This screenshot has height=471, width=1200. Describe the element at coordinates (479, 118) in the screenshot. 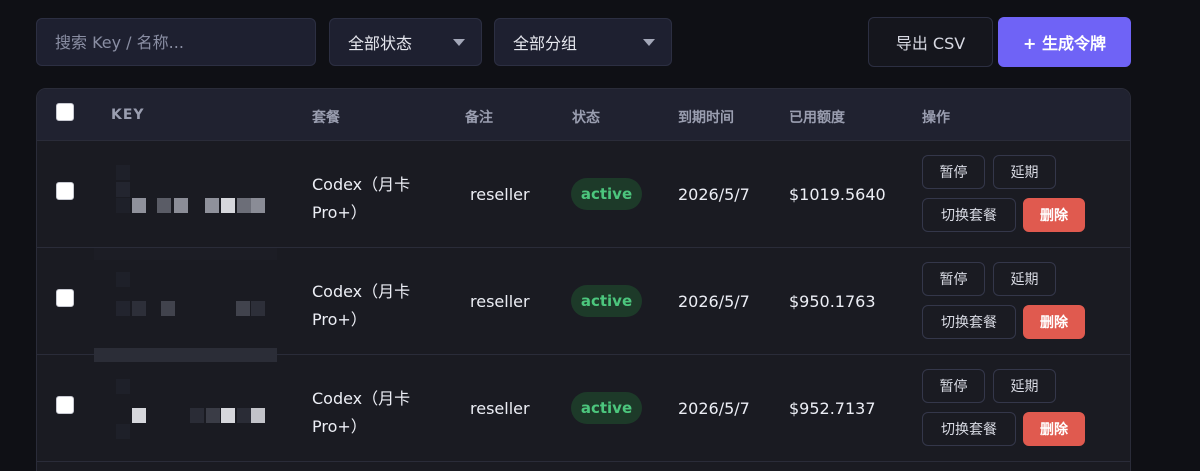

I see `header-note: 备注` at that location.